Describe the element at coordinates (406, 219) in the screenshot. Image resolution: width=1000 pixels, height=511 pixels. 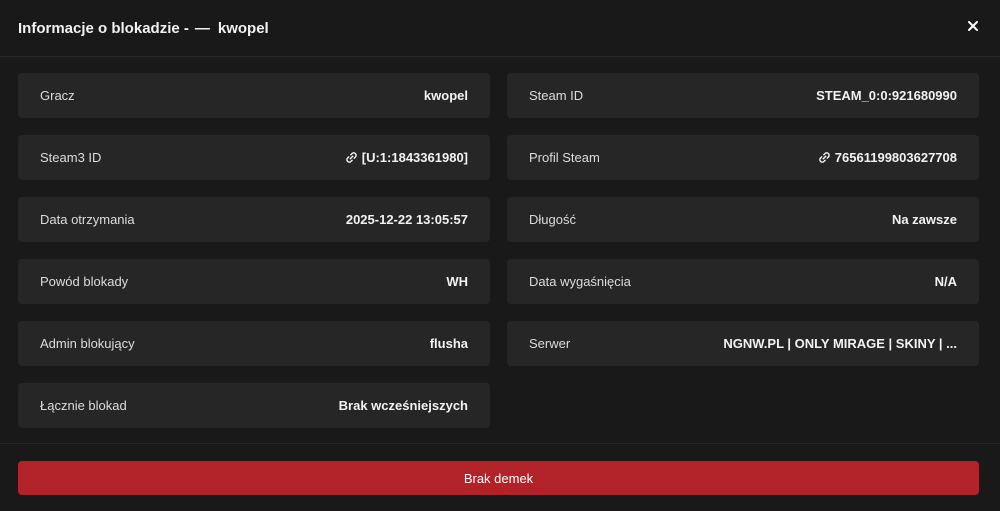
I see `row-value: 2025-12-22 13:05:57` at that location.